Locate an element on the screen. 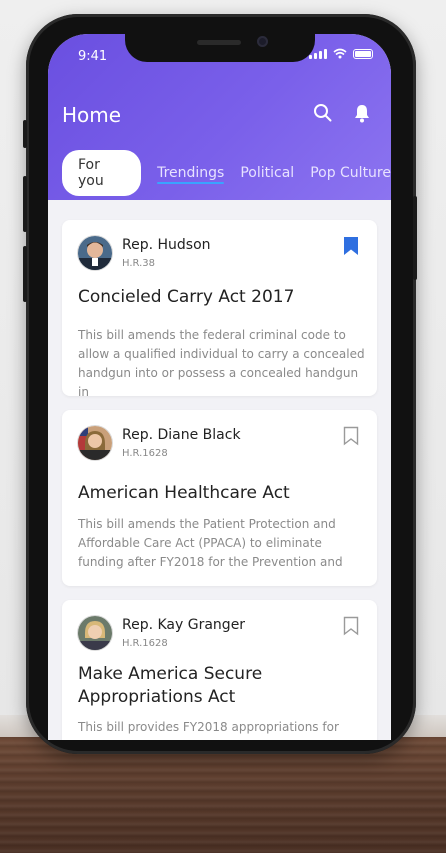  bill-id: H.R.38 is located at coordinates (139, 263).